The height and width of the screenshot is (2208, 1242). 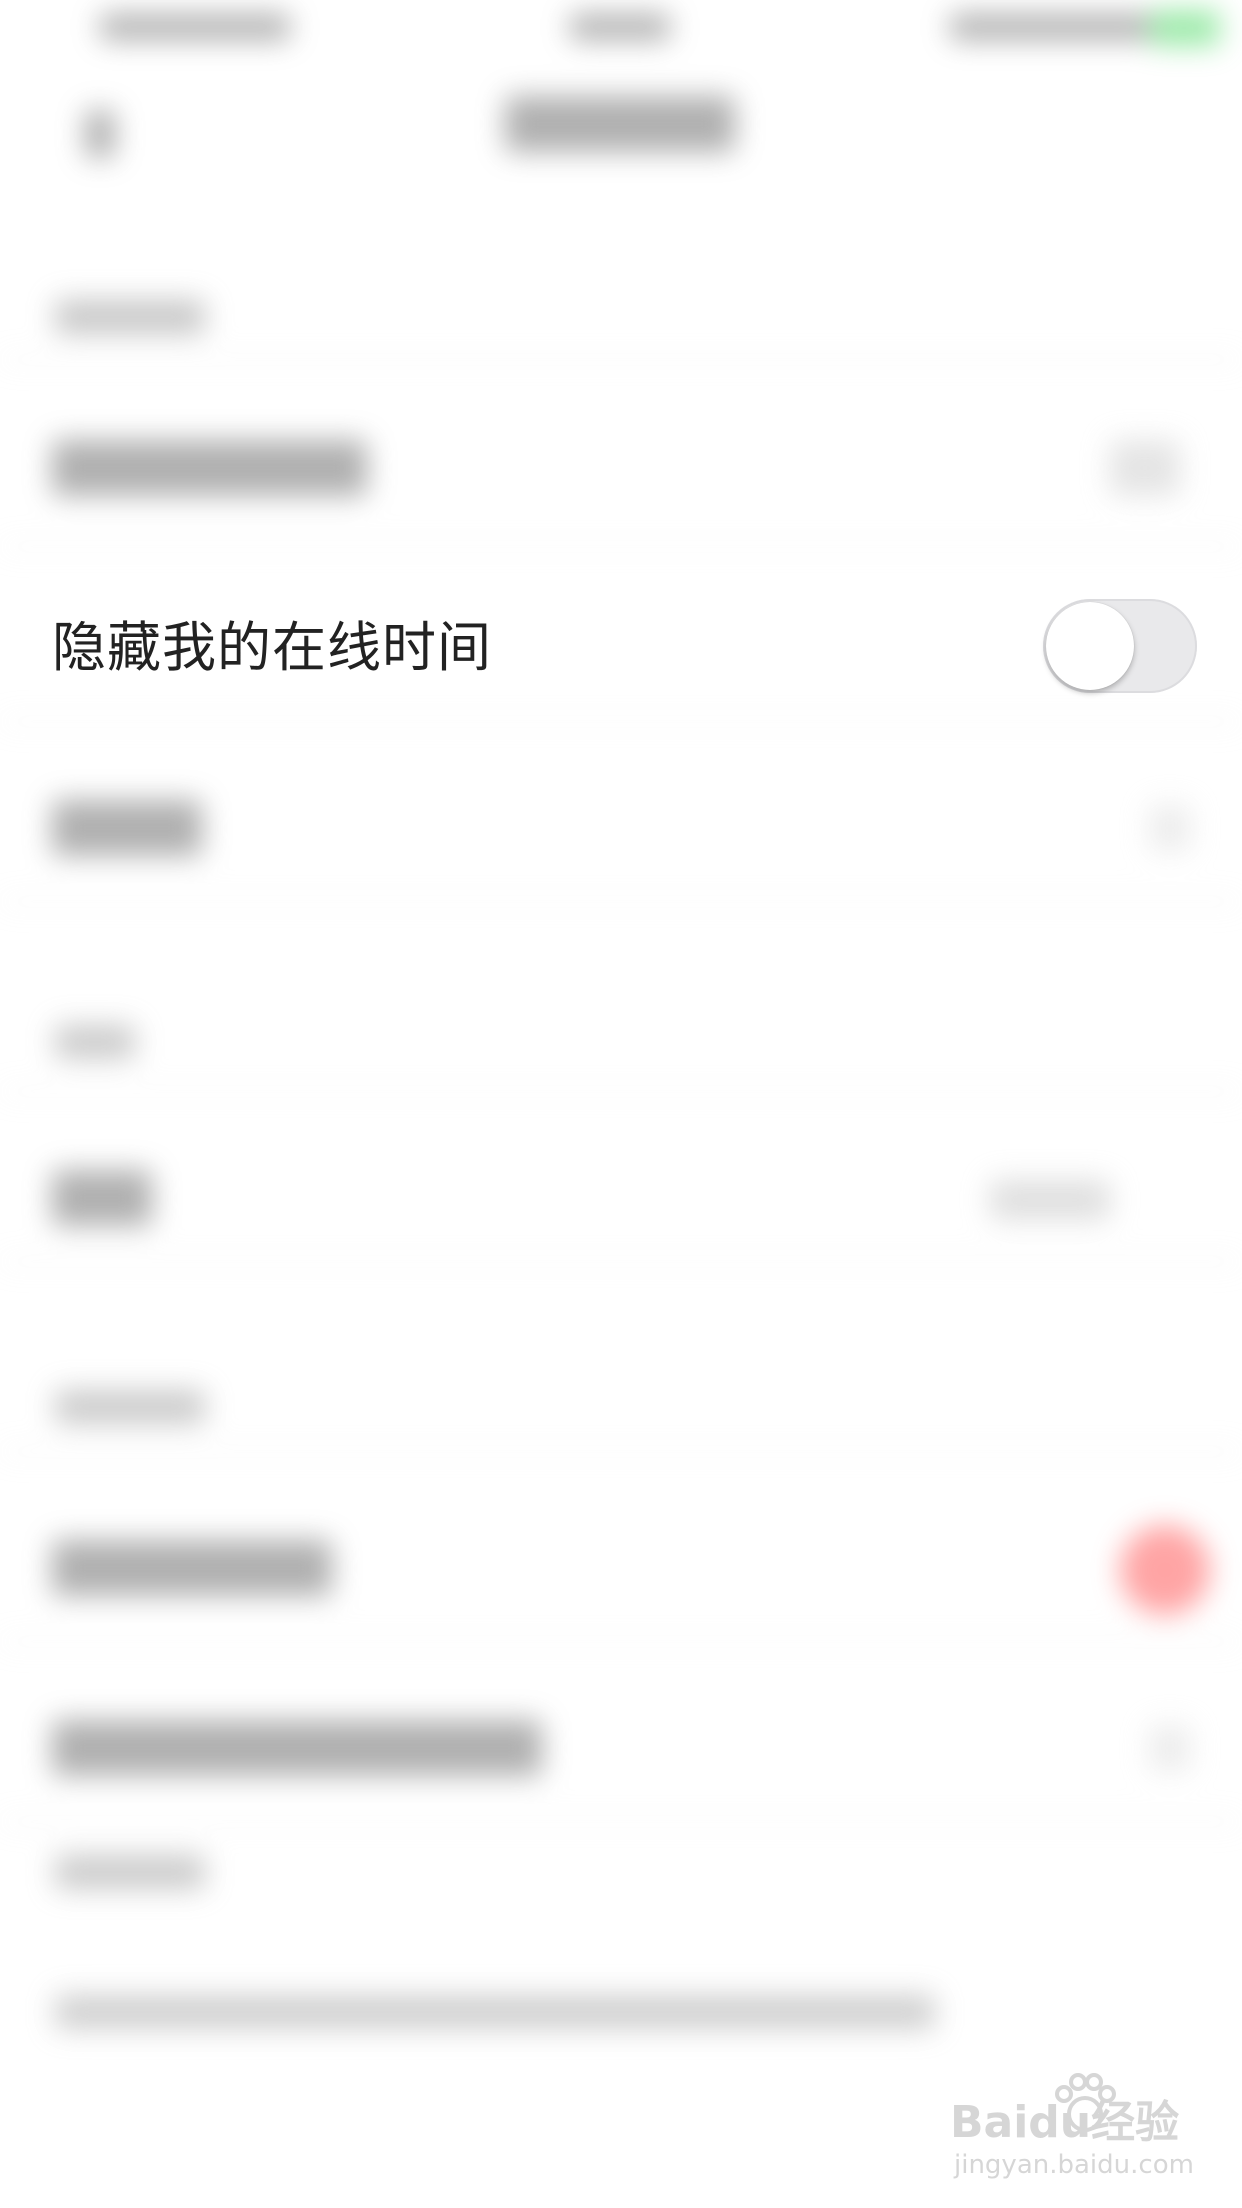 I want to click on toggle-knob, so click(x=1090, y=646).